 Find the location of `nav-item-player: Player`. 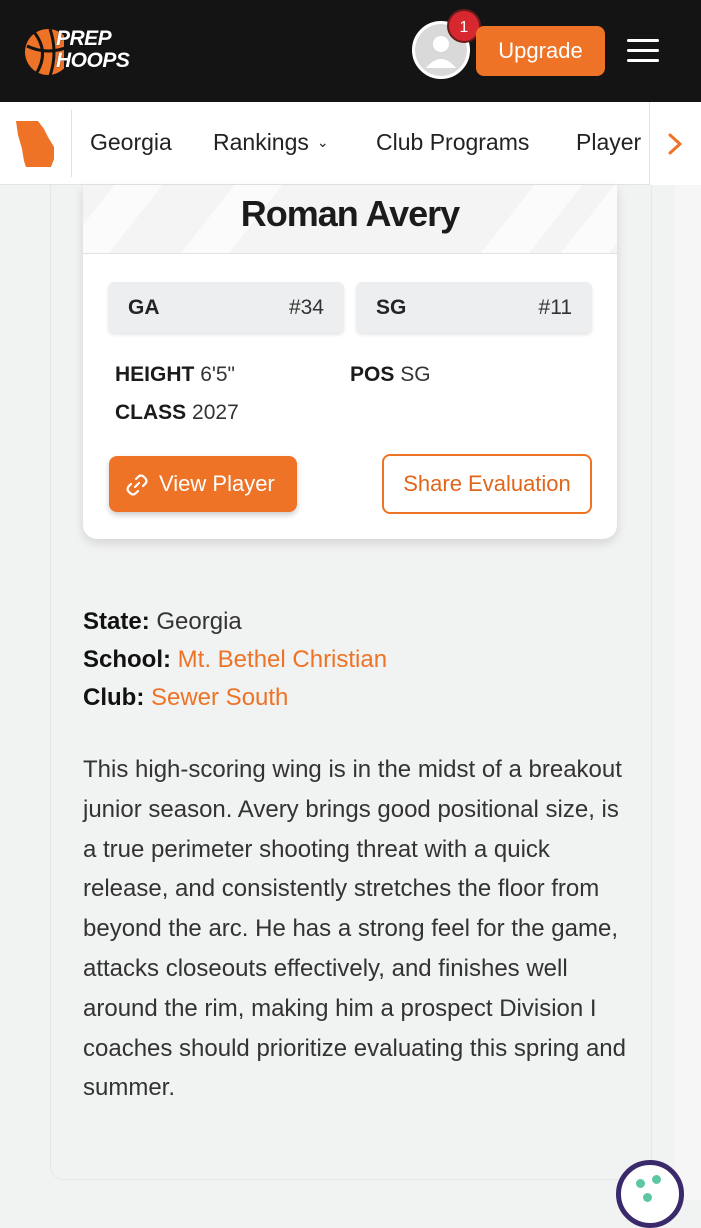

nav-item-player: Player is located at coordinates (608, 143).